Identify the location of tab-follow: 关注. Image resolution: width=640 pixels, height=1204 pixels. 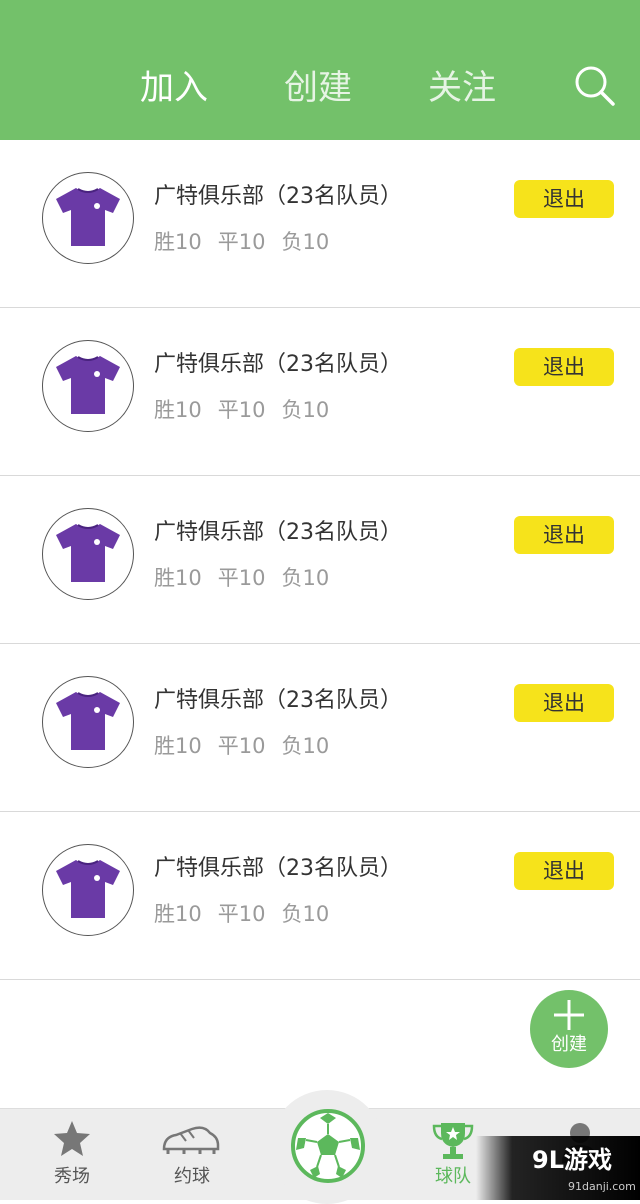
(462, 88).